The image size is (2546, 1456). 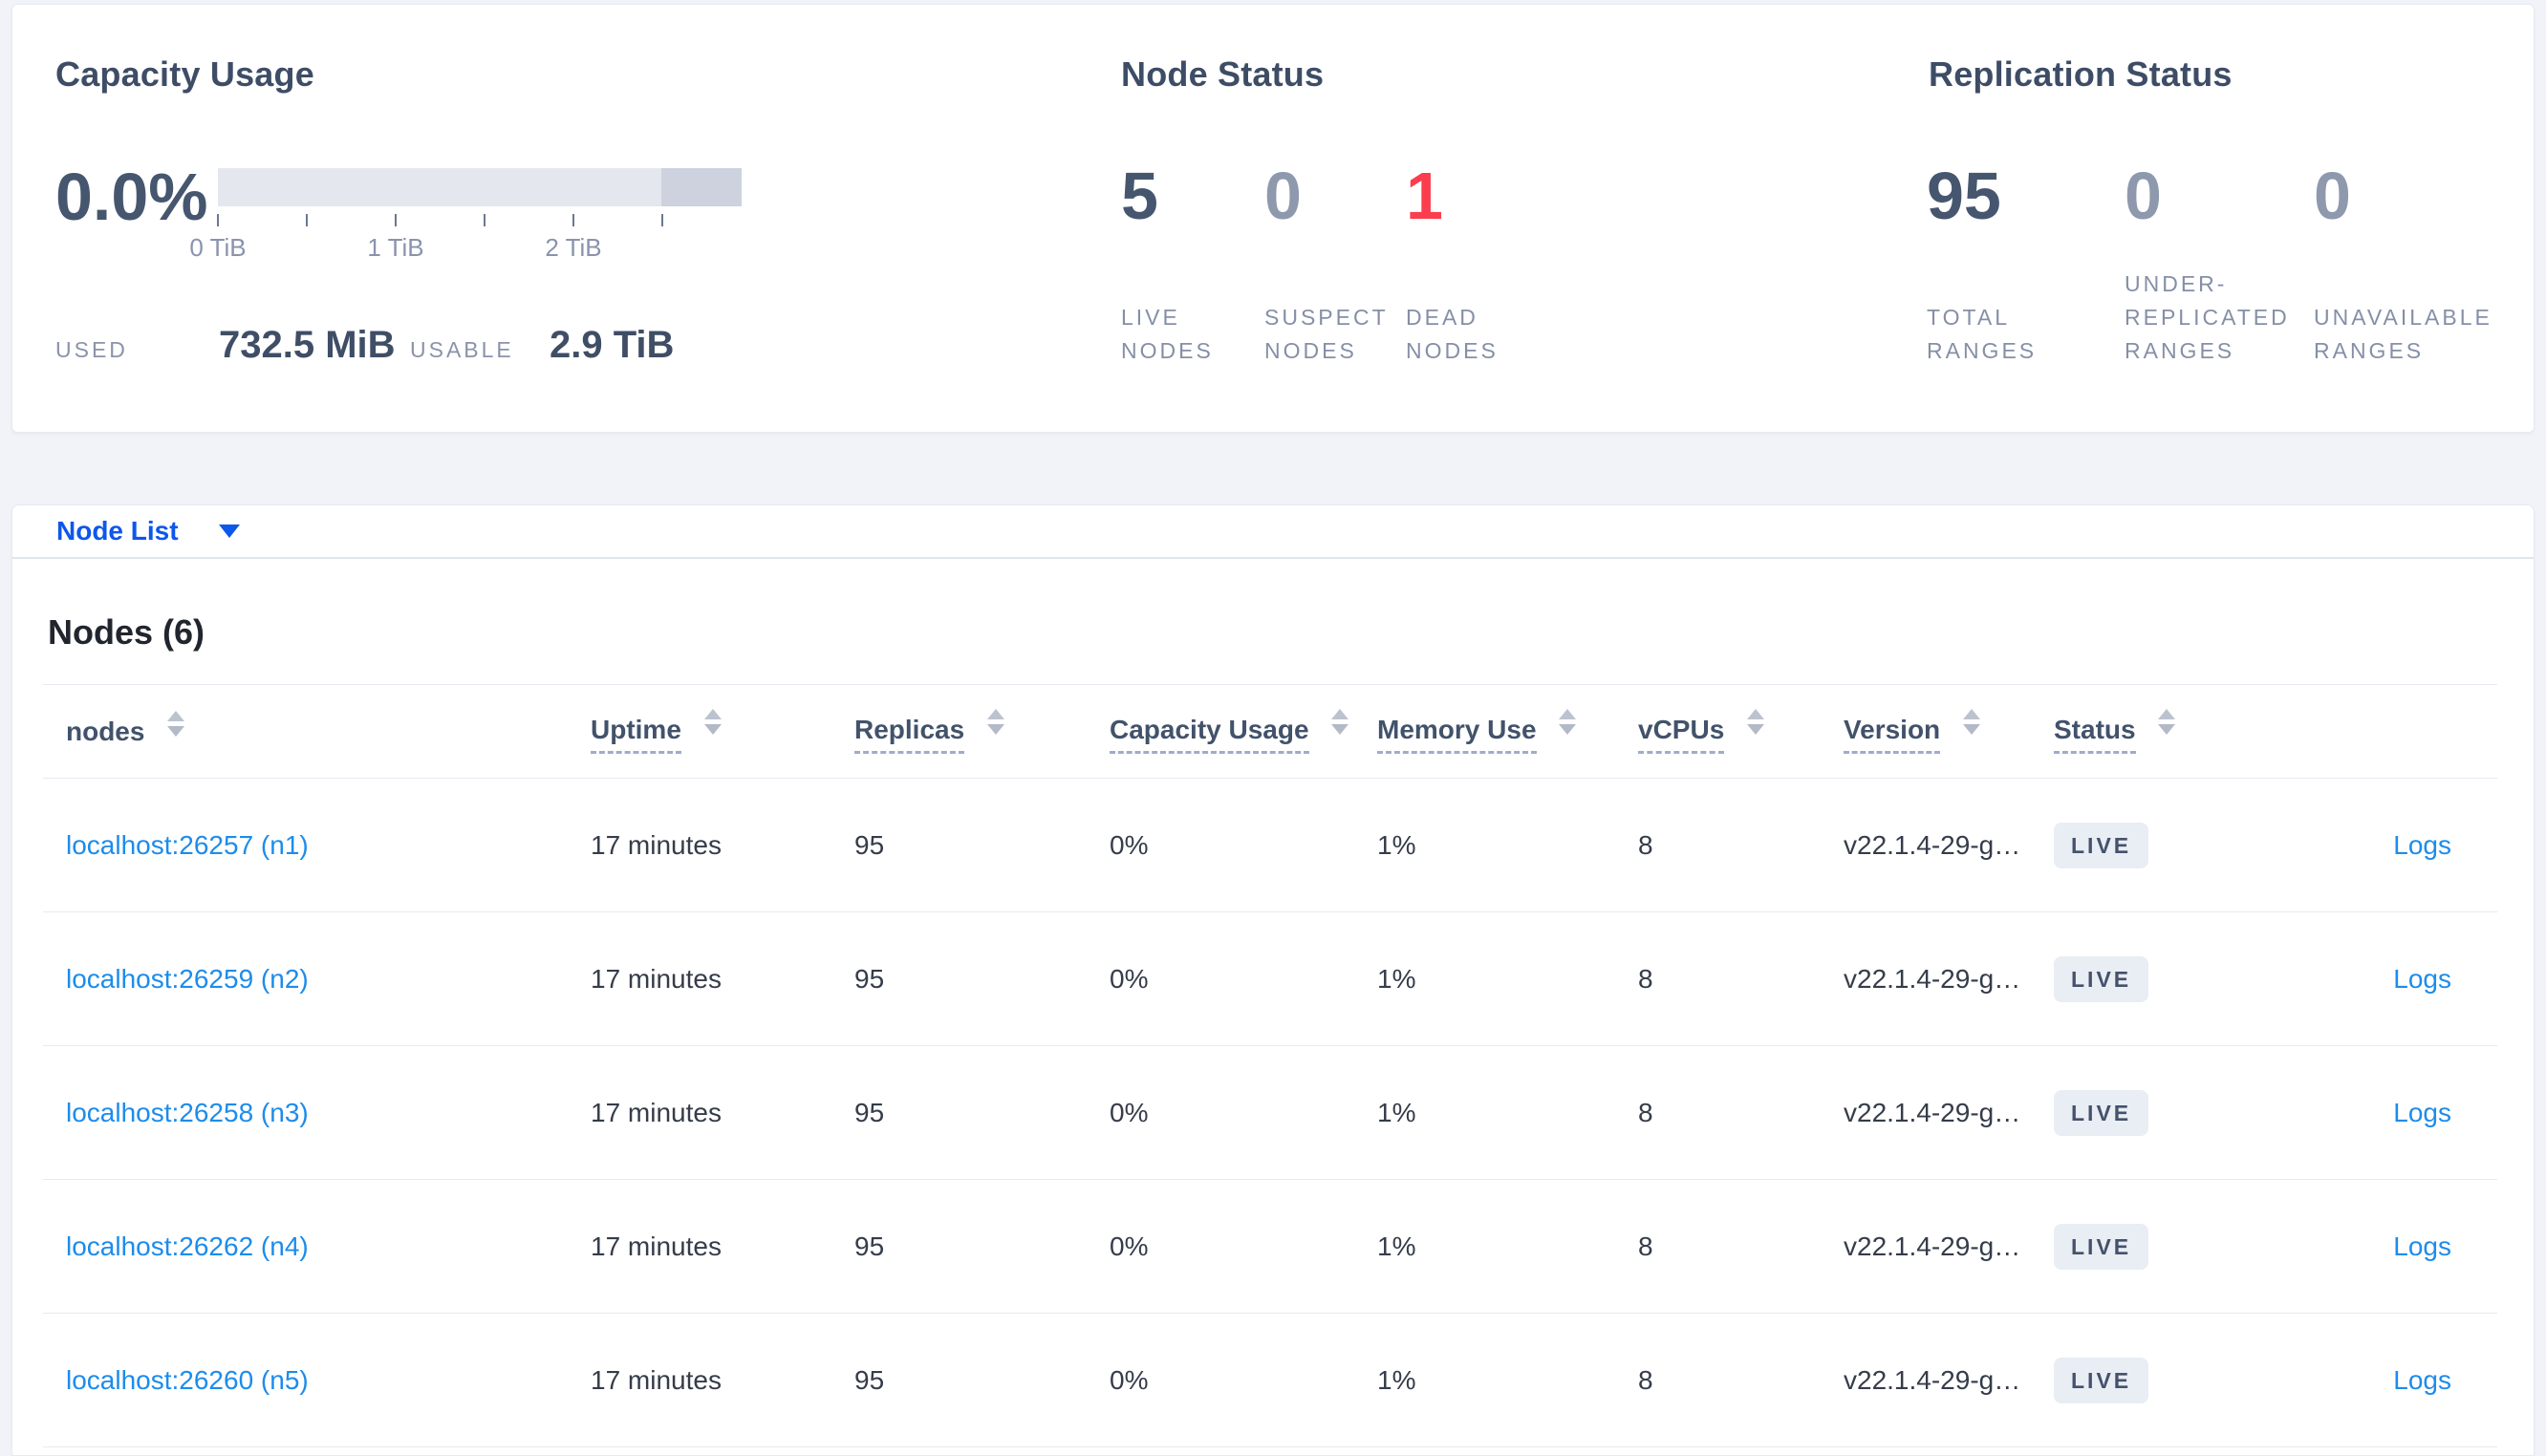 What do you see at coordinates (317, 731) in the screenshot?
I see `header-nodes: nodes` at bounding box center [317, 731].